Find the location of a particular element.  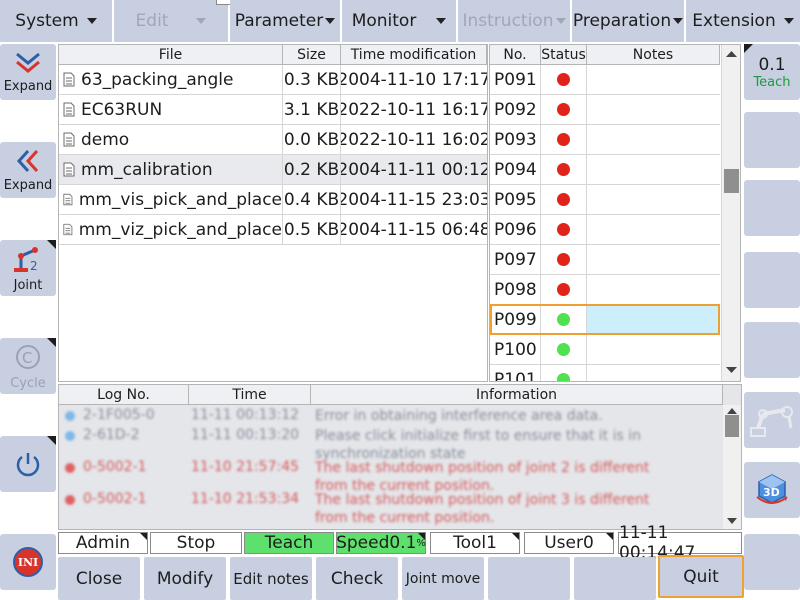

file-size-cell: 0.2 KB is located at coordinates (312, 169).